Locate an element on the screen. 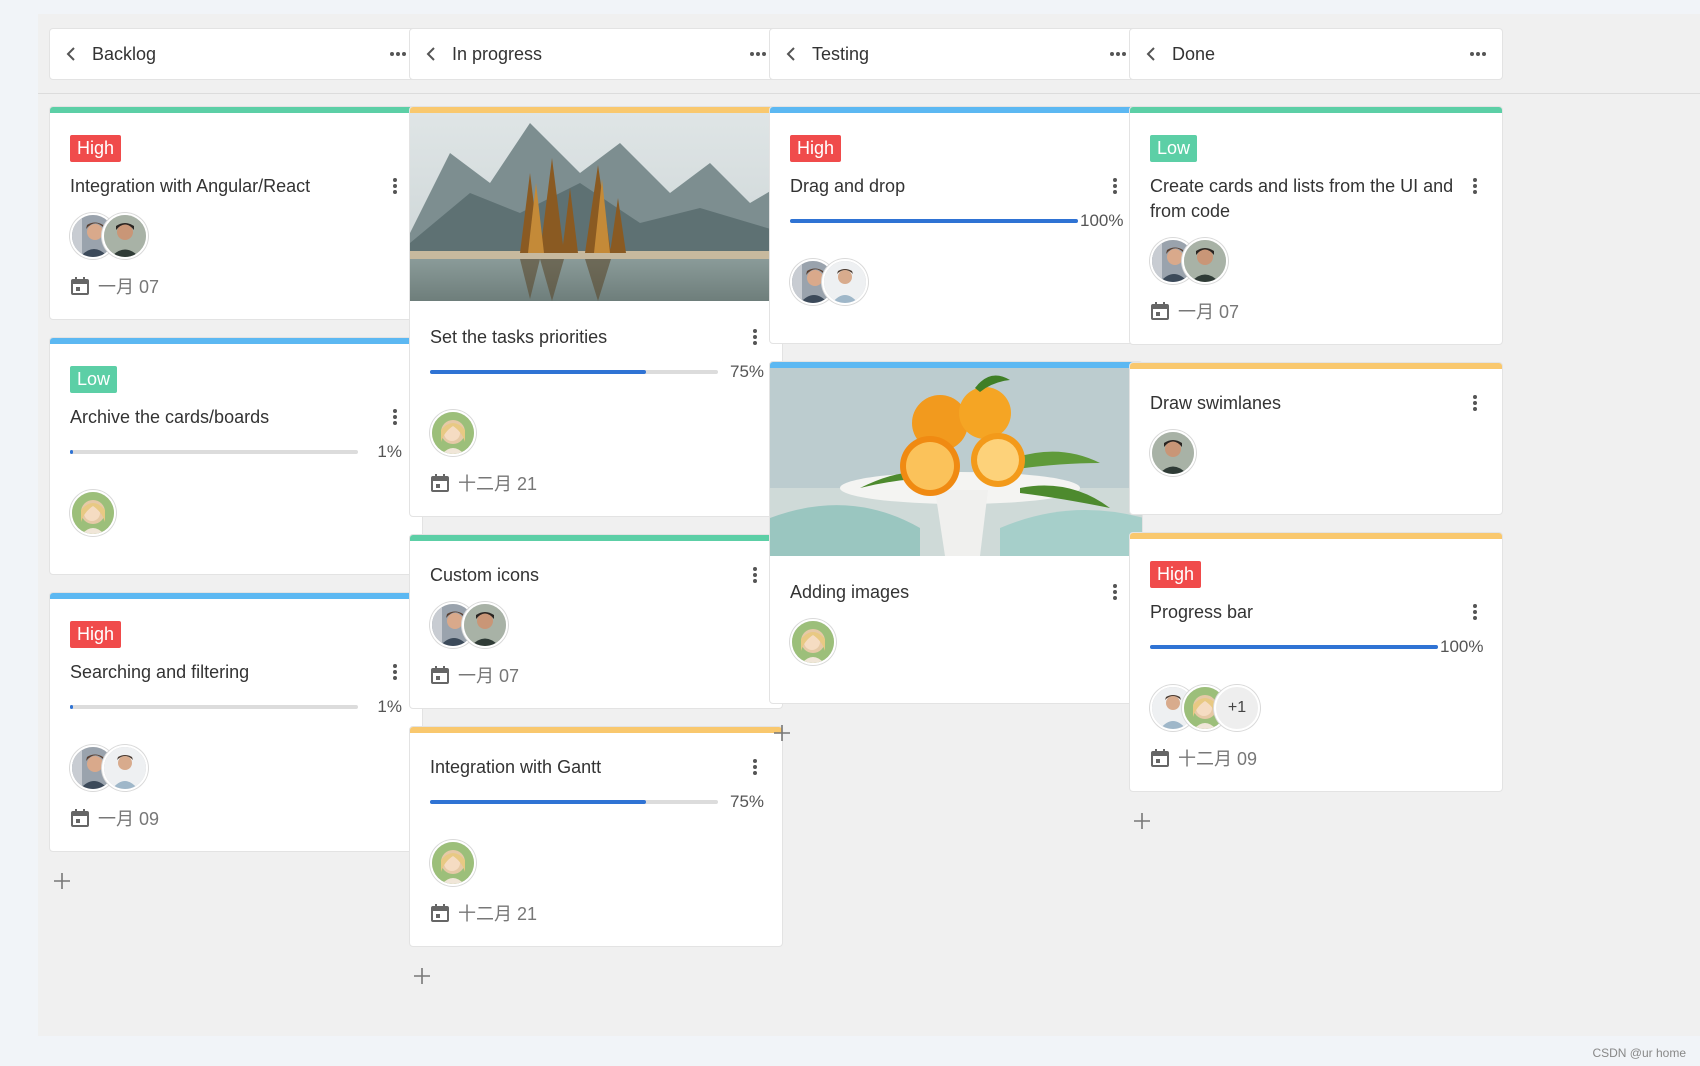 The image size is (1700, 1066). task-card: Integration with Gantt 75% 十二月 21 is located at coordinates (596, 836).